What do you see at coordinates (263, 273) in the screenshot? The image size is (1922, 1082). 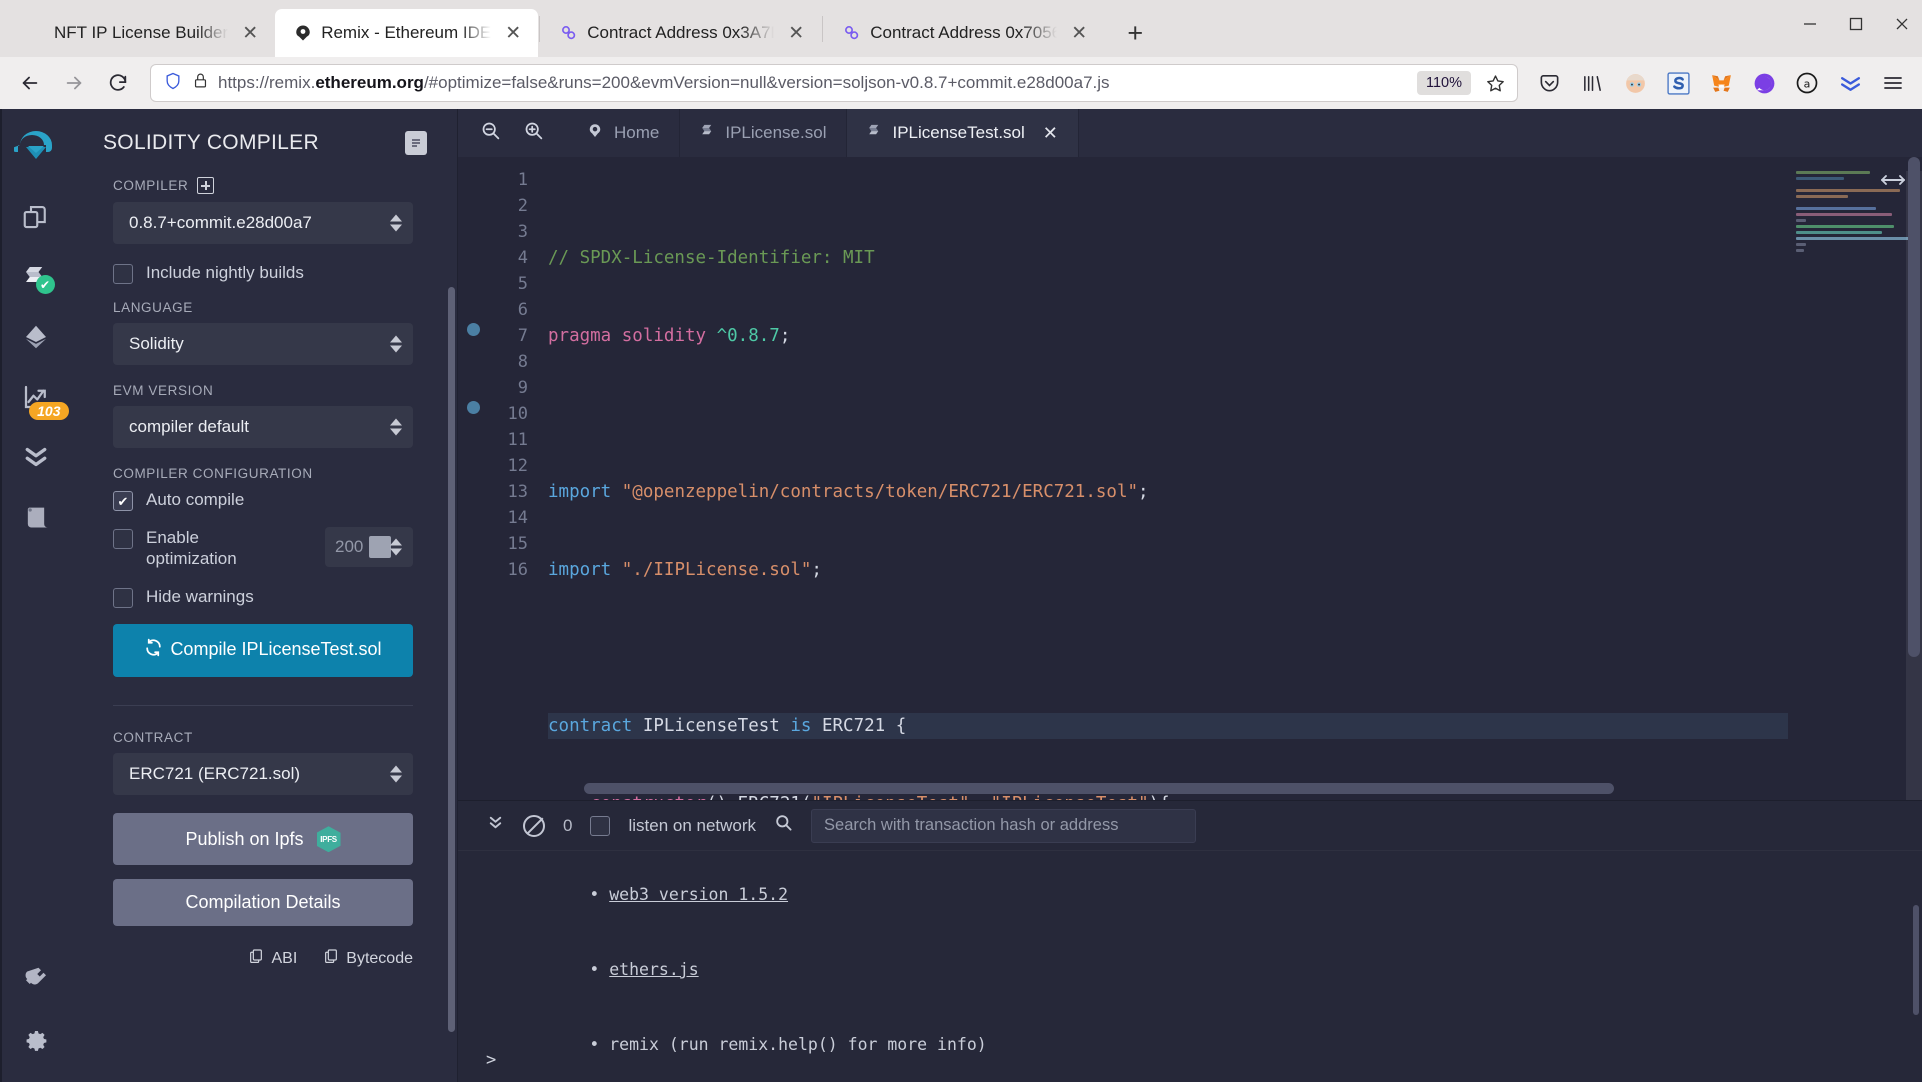 I see `include-nightly-builds-row: Include nightly builds` at bounding box center [263, 273].